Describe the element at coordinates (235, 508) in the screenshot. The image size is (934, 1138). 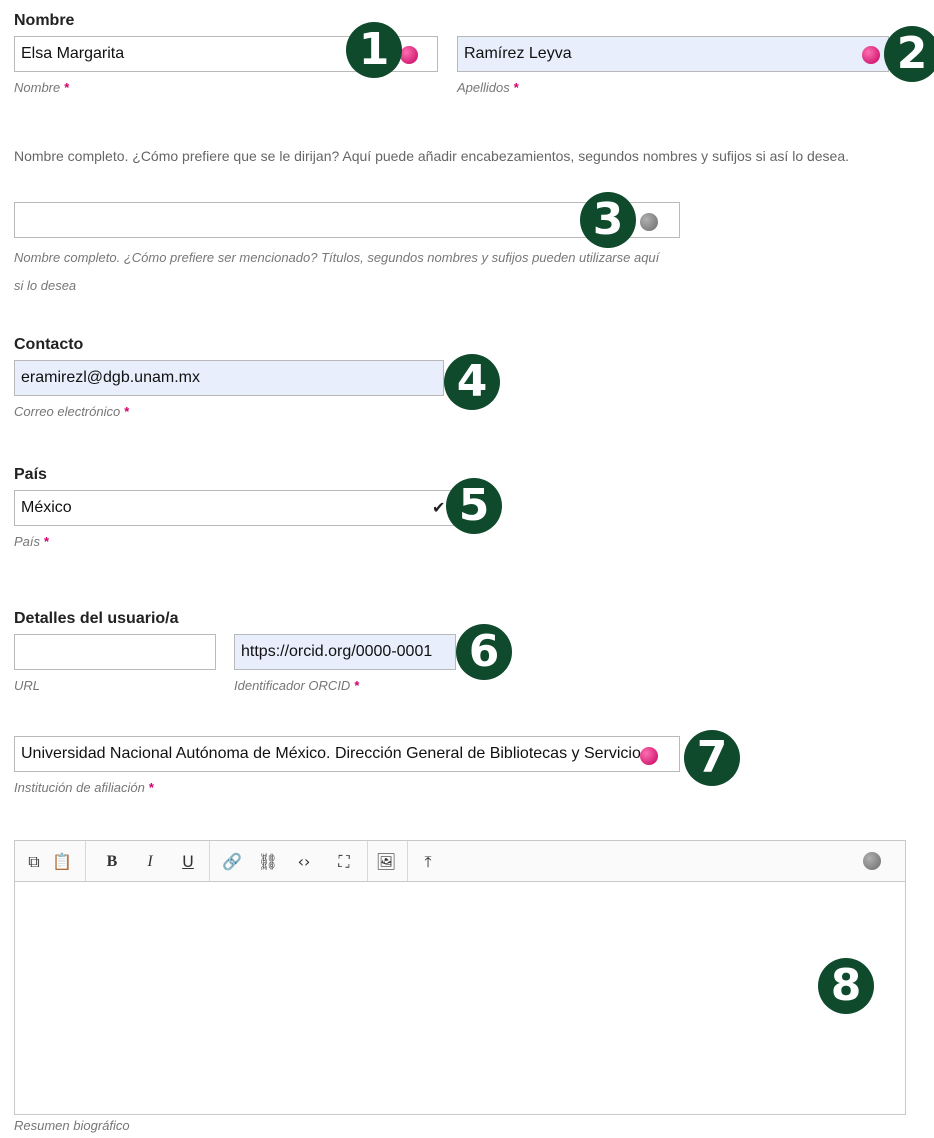
I see `country-select: México` at that location.